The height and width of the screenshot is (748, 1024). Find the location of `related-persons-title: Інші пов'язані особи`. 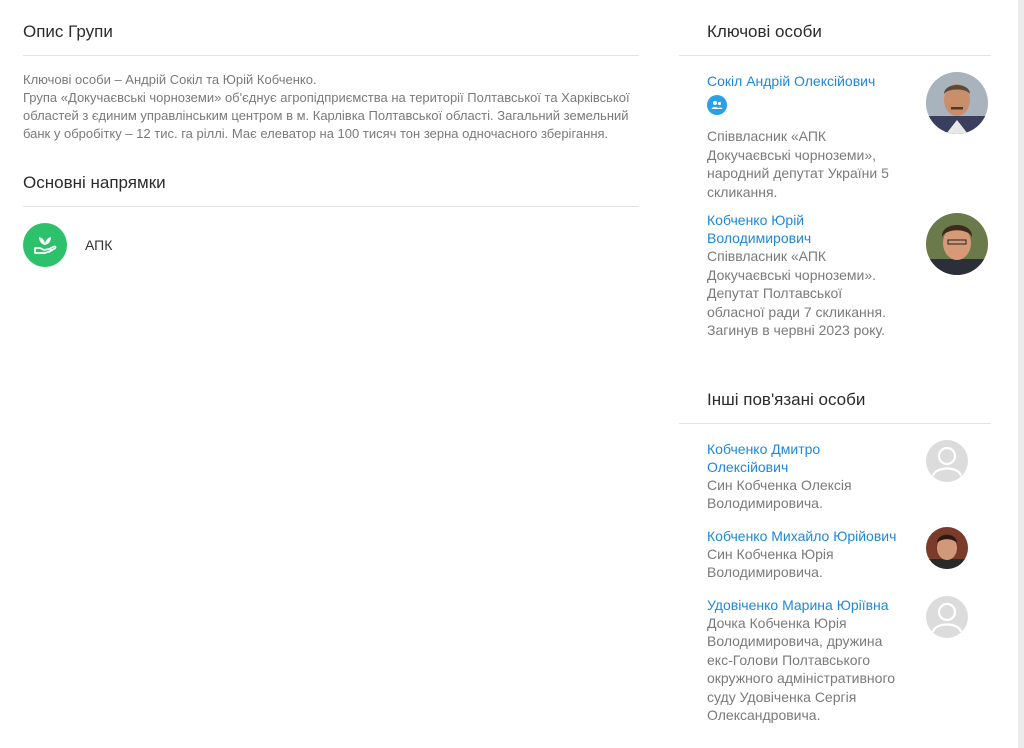

related-persons-title: Інші пов'язані особи is located at coordinates (835, 396).